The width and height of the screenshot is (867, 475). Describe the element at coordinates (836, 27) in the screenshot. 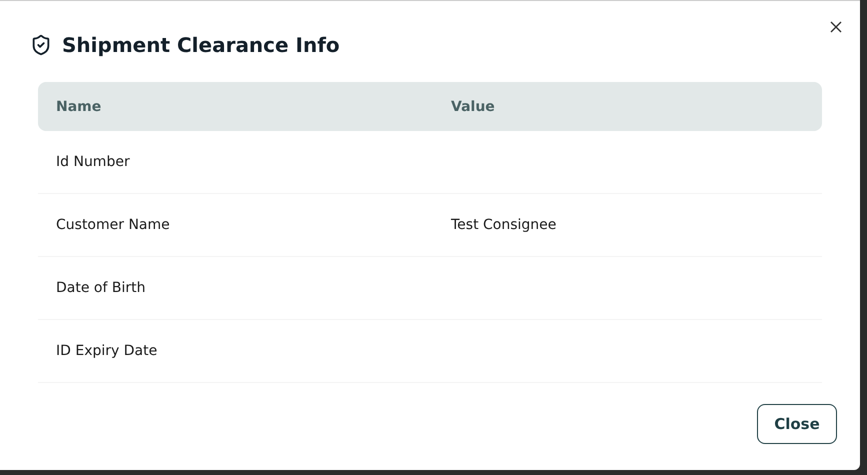

I see `close-icon` at that location.